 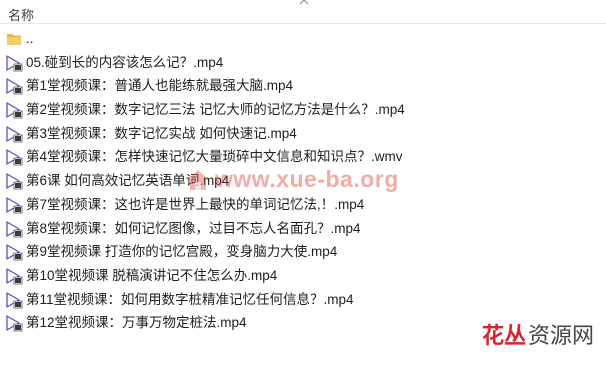 I want to click on file-row: 第7堂视频课：这也许是世界上最快的单词记忆法,！.mp4, so click(x=303, y=205).